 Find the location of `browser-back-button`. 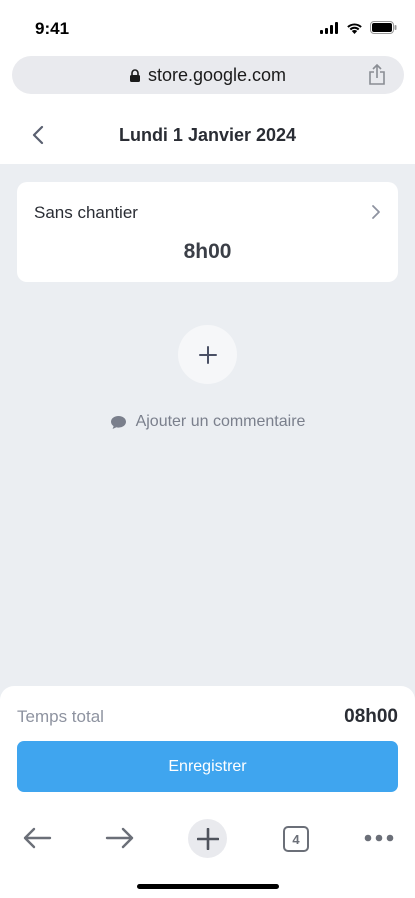

browser-back-button is located at coordinates (37, 838).